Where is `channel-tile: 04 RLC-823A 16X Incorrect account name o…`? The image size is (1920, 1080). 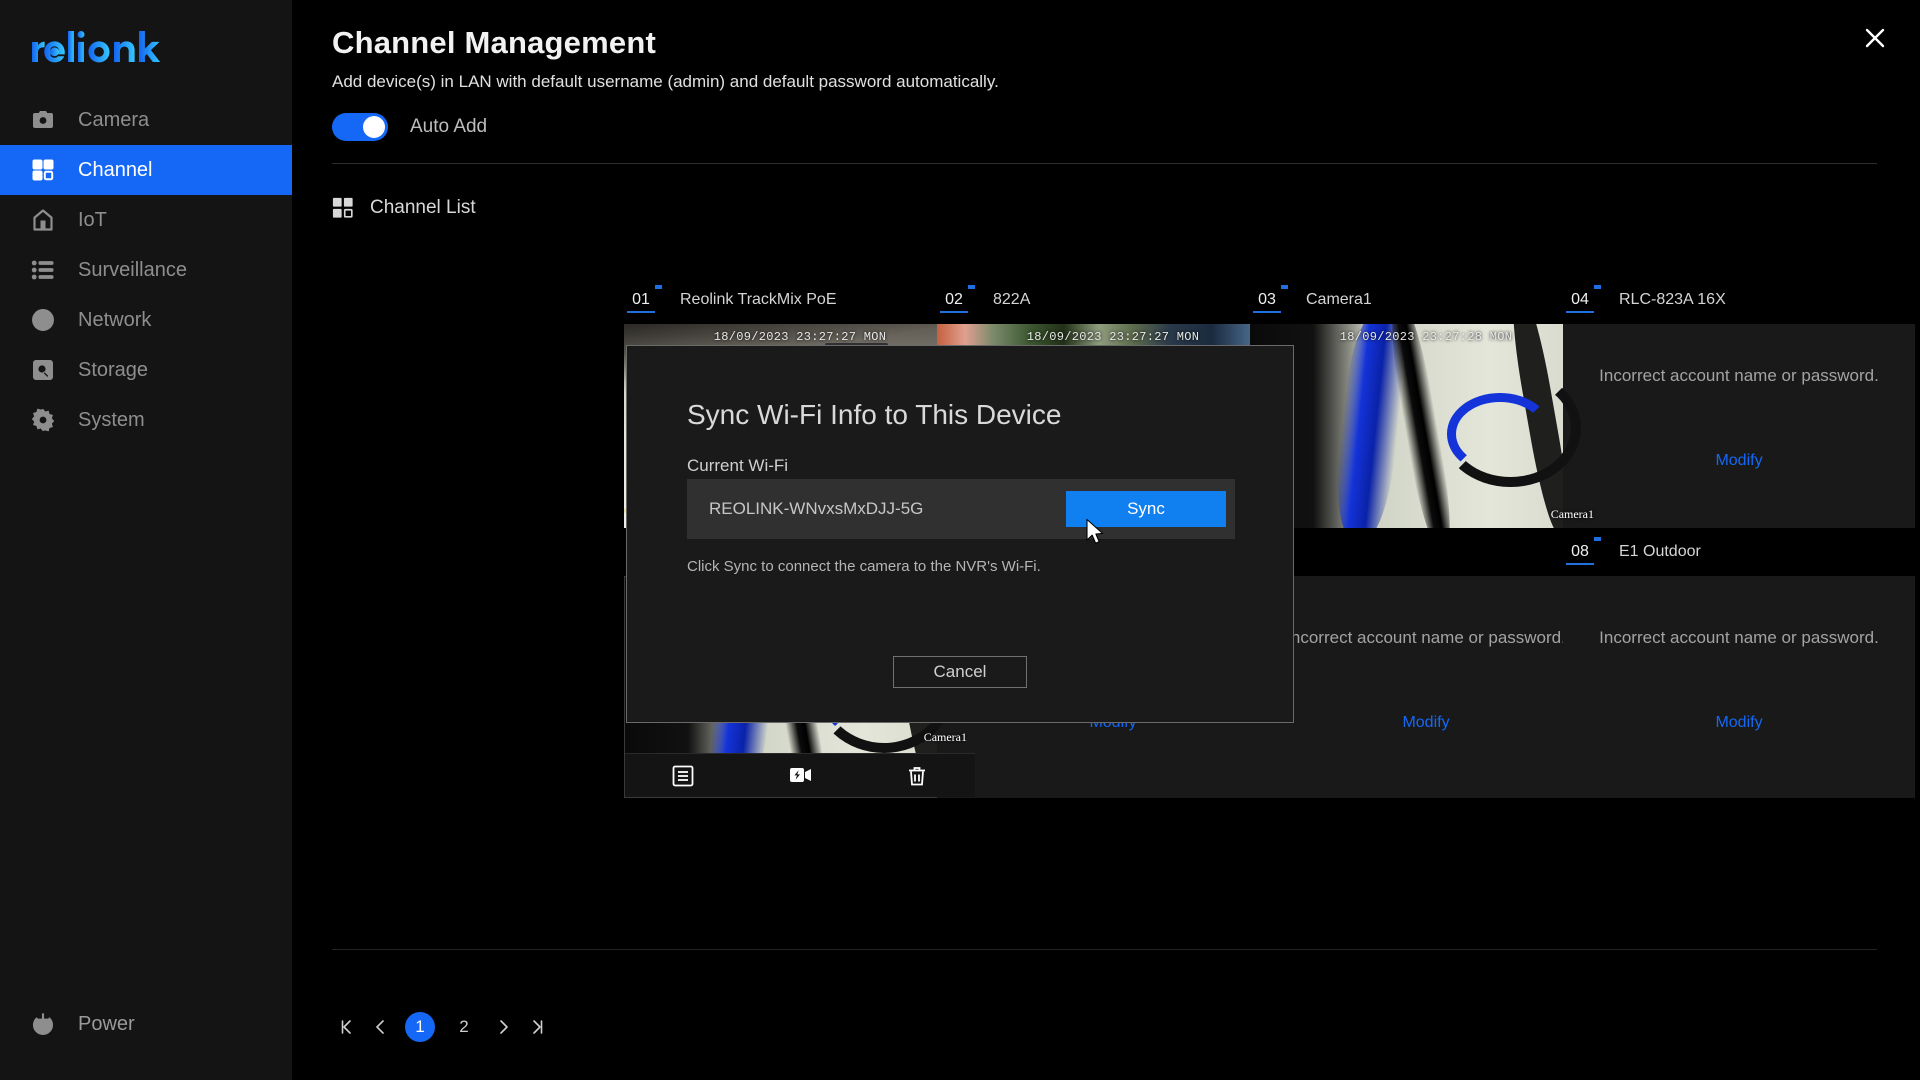
channel-tile: 04 RLC-823A 16X Incorrect account name o… is located at coordinates (1739, 406).